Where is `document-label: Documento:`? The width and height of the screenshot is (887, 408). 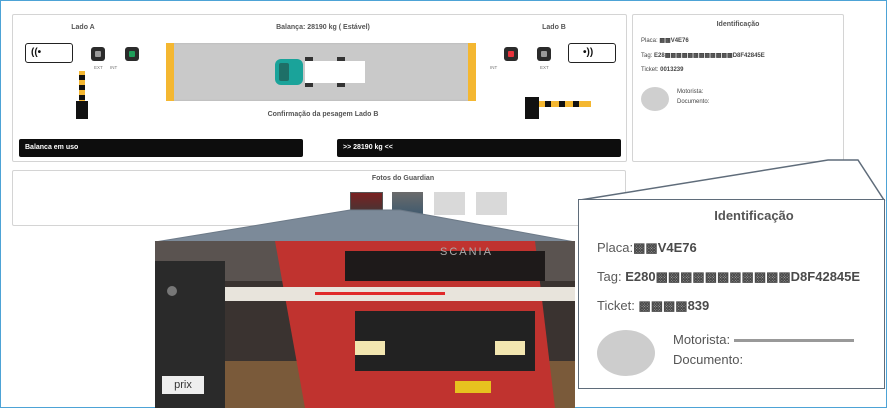 document-label: Documento: is located at coordinates (693, 102).